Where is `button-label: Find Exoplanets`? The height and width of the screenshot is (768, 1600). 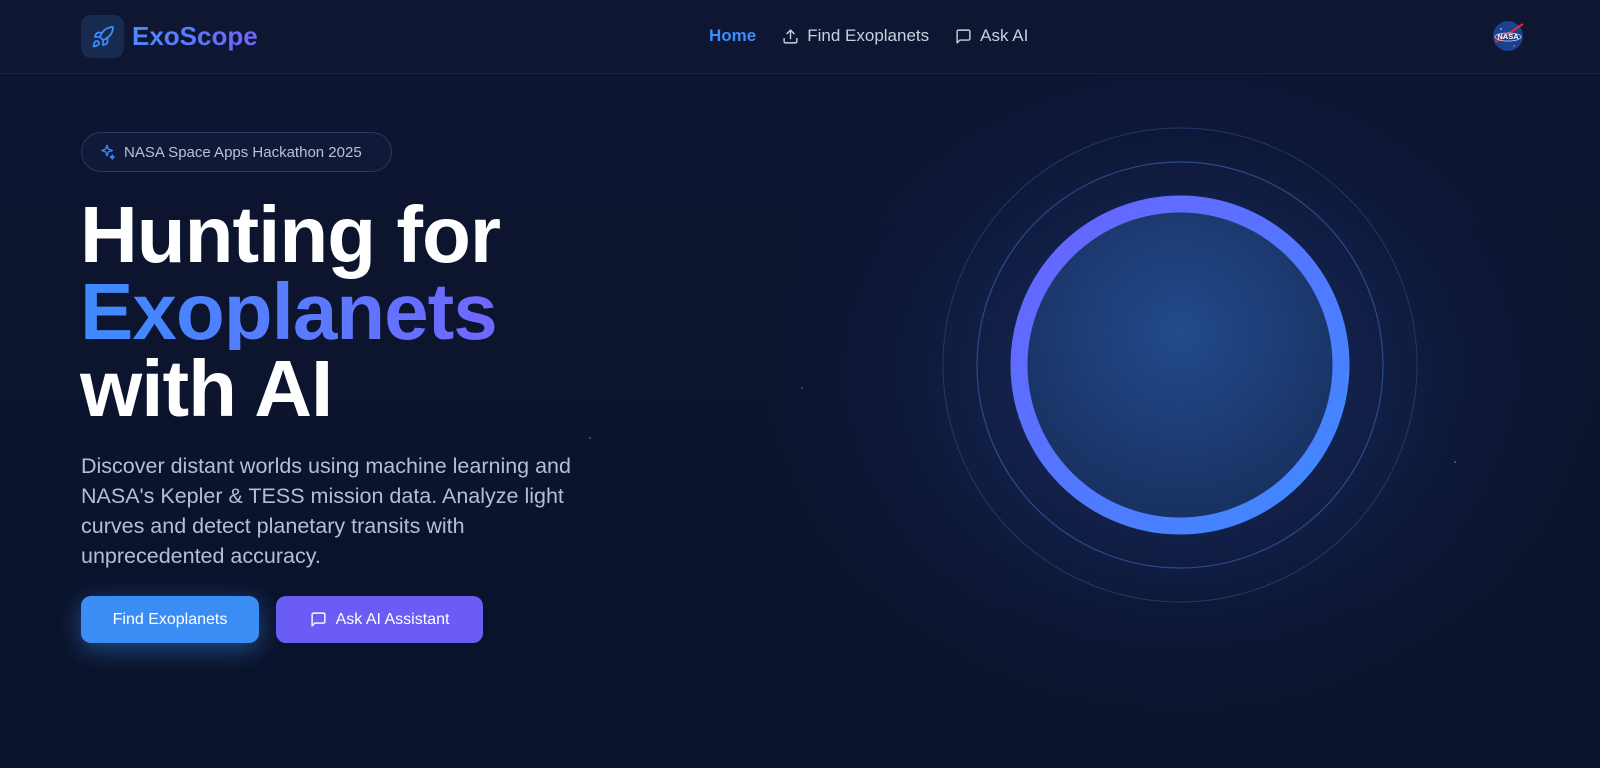 button-label: Find Exoplanets is located at coordinates (170, 619).